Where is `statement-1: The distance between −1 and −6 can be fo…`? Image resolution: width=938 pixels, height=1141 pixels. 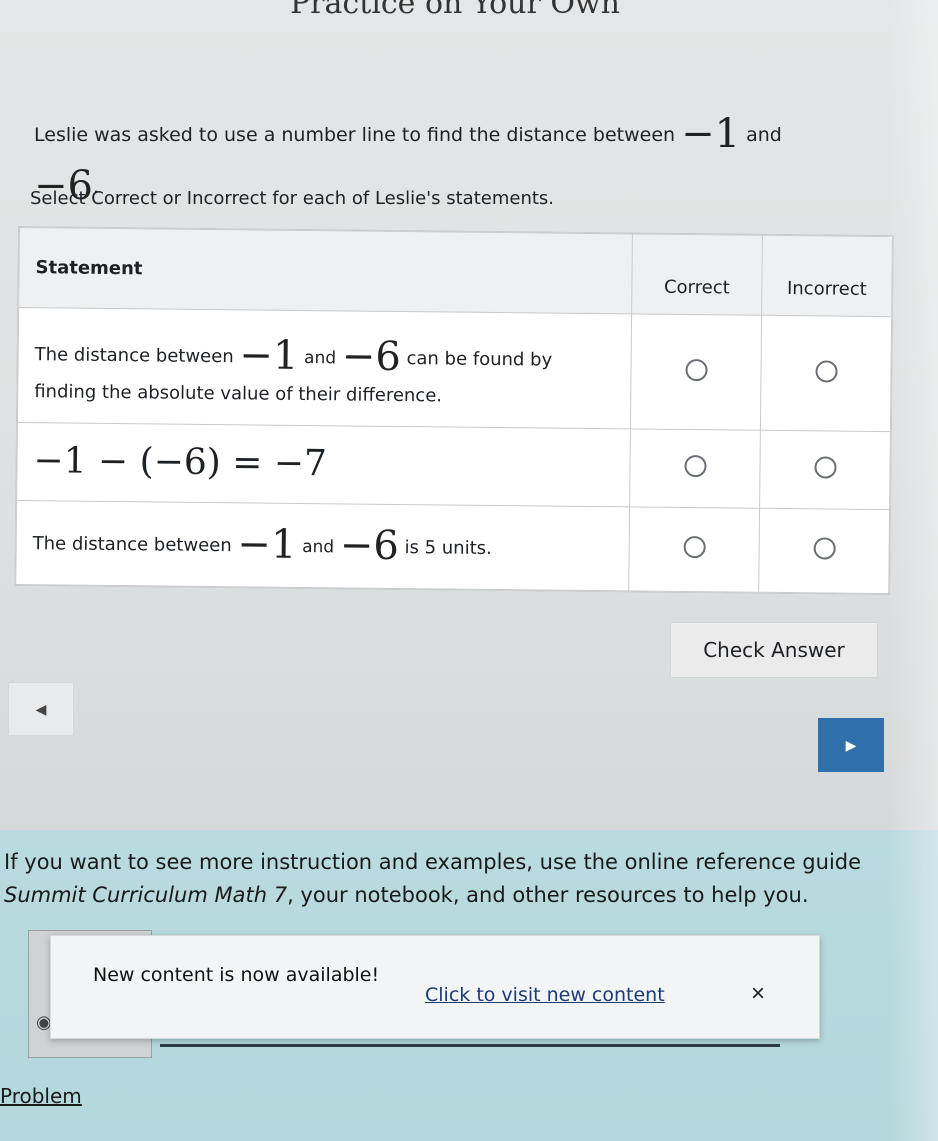 statement-1: The distance between −1 and −6 can be fo… is located at coordinates (324, 368).